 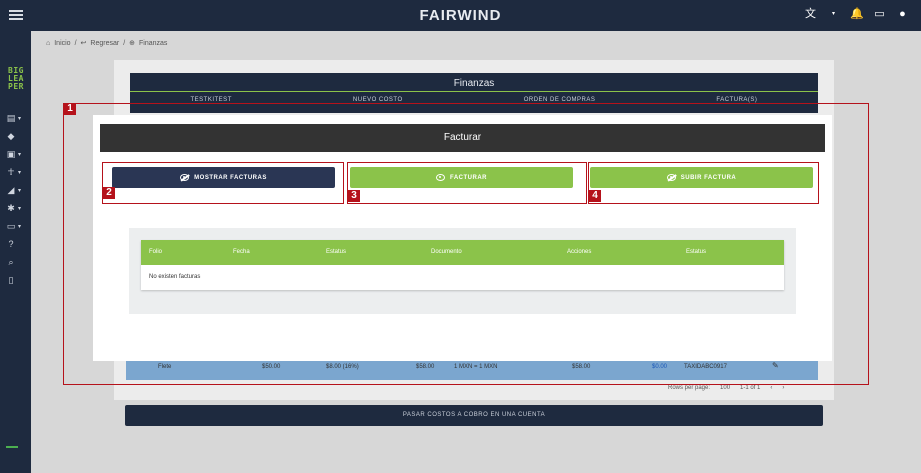 I want to click on card-icon: ▭, so click(x=11, y=226).